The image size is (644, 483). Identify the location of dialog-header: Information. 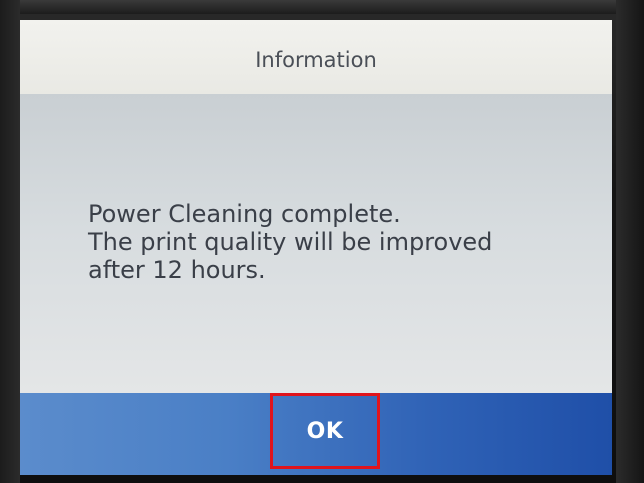
(316, 57).